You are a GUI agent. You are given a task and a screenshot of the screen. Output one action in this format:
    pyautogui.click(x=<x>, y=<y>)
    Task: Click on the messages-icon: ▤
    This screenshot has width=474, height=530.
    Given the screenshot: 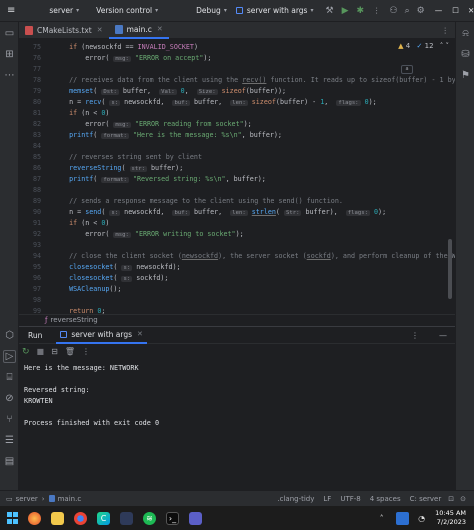 What is the action you would take?
    pyautogui.click(x=9, y=461)
    